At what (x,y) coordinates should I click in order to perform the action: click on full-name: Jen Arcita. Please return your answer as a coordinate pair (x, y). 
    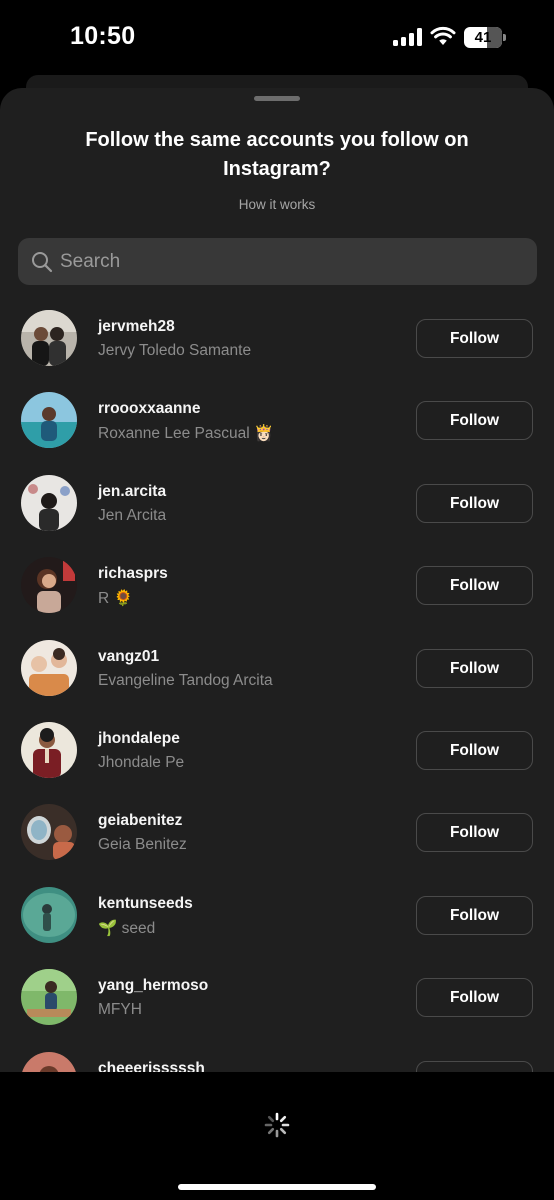
    Looking at the image, I should click on (132, 515).